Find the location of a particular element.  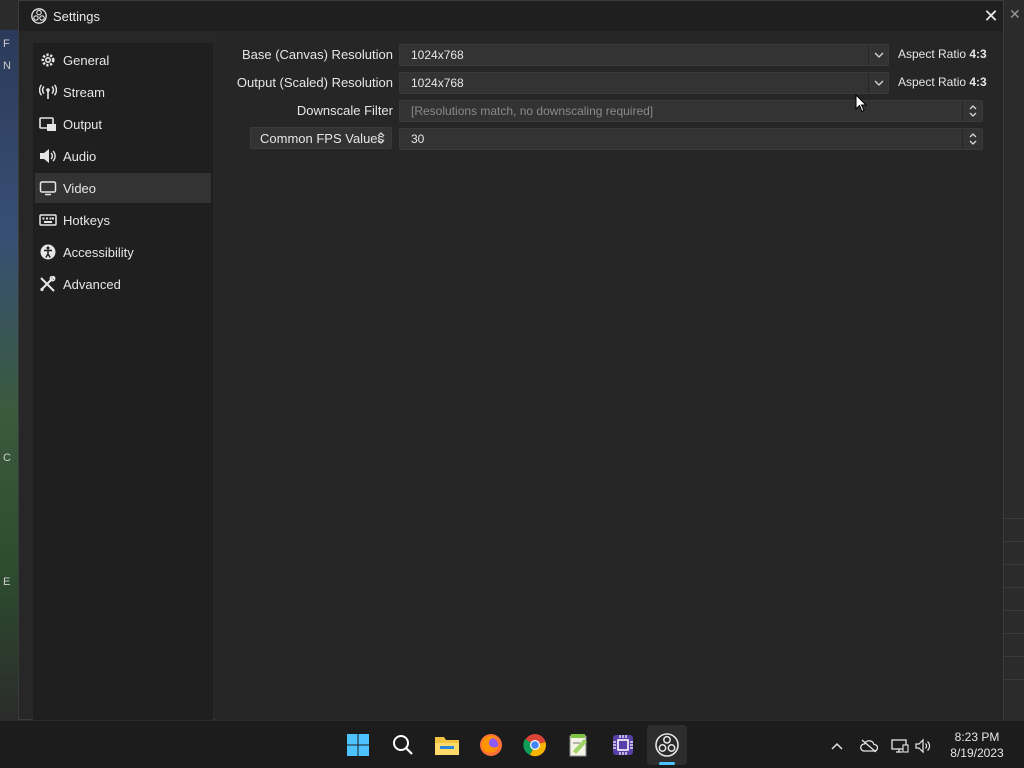

sidebar-item-output: Output is located at coordinates (123, 124).